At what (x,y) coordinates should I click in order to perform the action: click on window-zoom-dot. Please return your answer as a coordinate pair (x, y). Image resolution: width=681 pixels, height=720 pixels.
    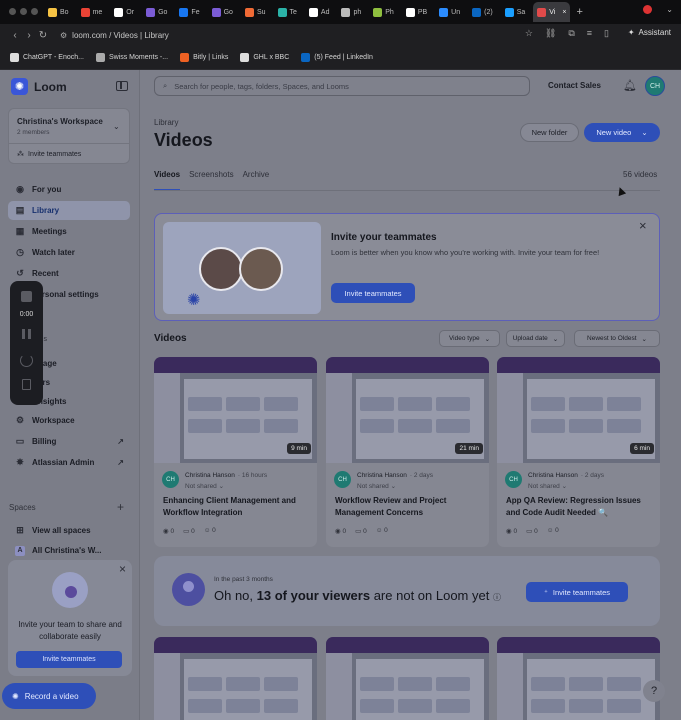
    Looking at the image, I should click on (34, 11).